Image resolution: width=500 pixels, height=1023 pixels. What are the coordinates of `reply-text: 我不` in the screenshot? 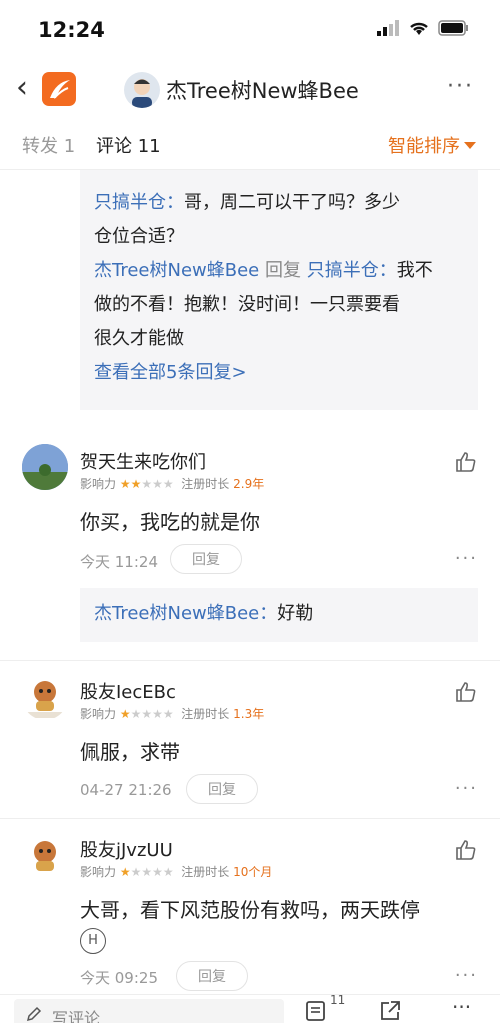 It's located at (414, 270).